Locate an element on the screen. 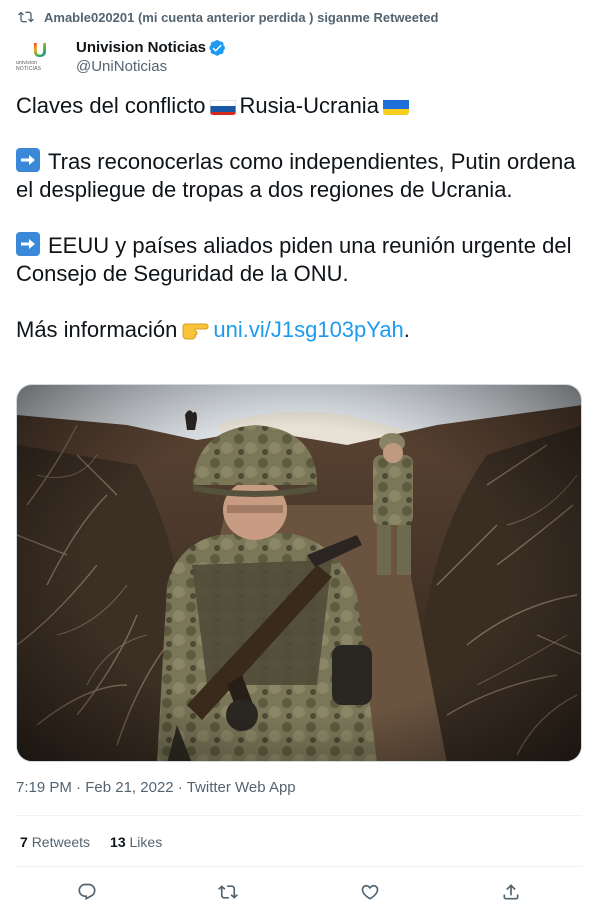 The width and height of the screenshot is (598, 916). tweet-link: uni.vi/J1sg103pYah is located at coordinates (308, 329).